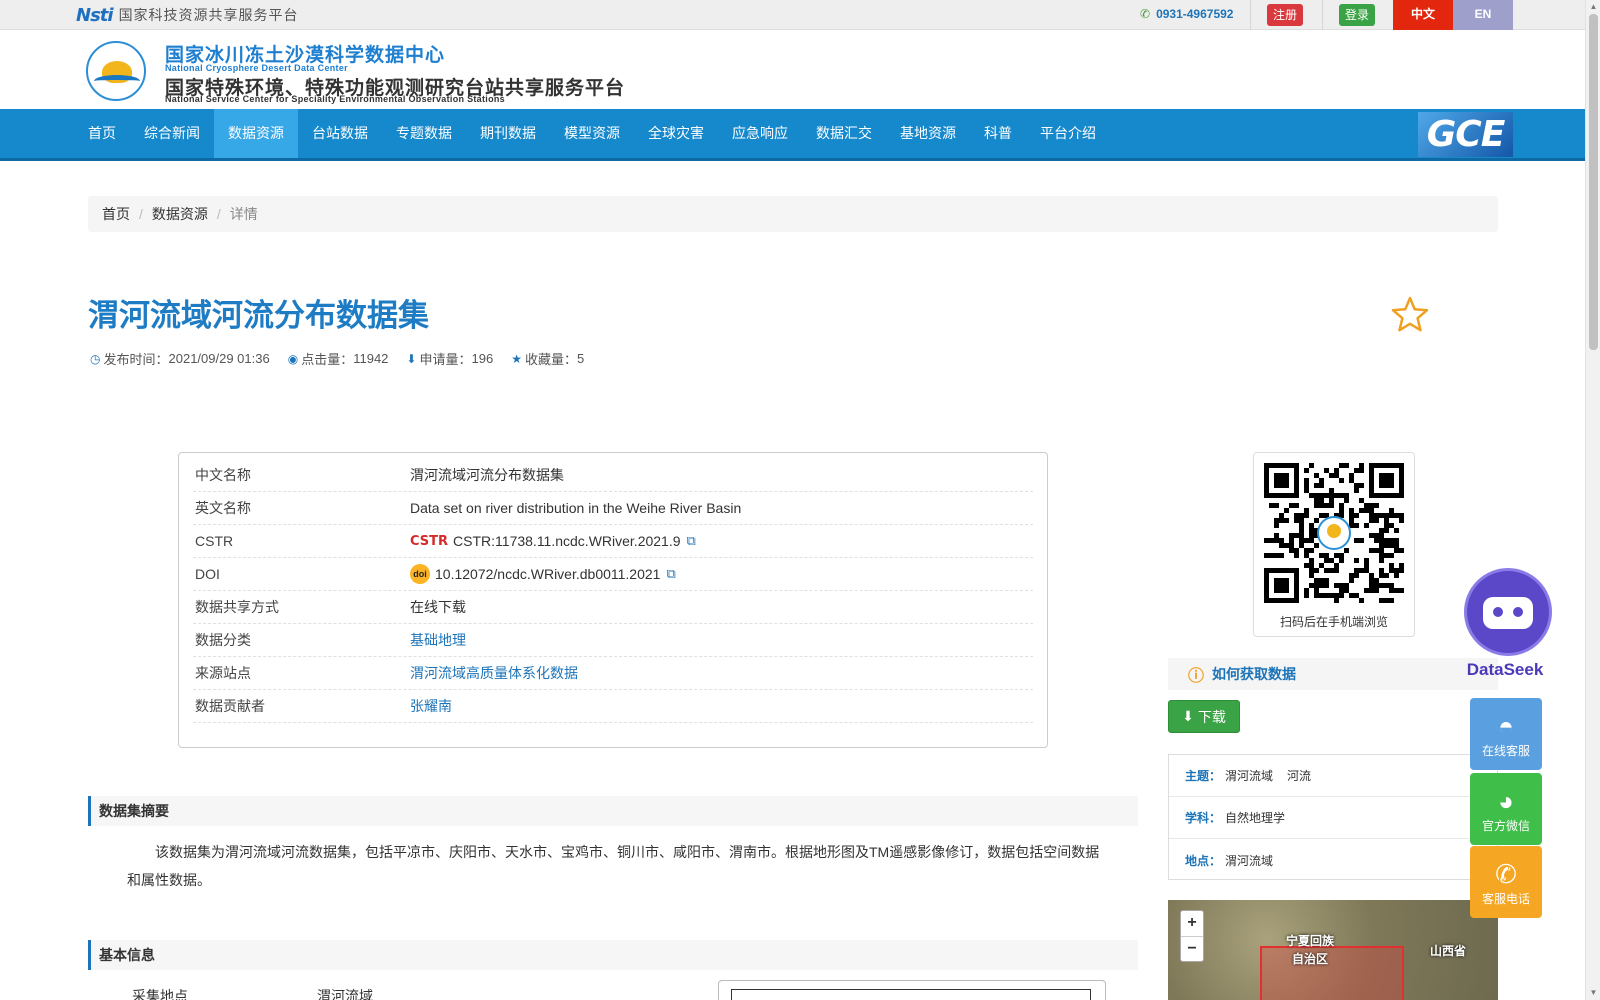 This screenshot has height=1000, width=1600. I want to click on location-map: 宁夏回族 自治区 山西省 + −, so click(1333, 950).